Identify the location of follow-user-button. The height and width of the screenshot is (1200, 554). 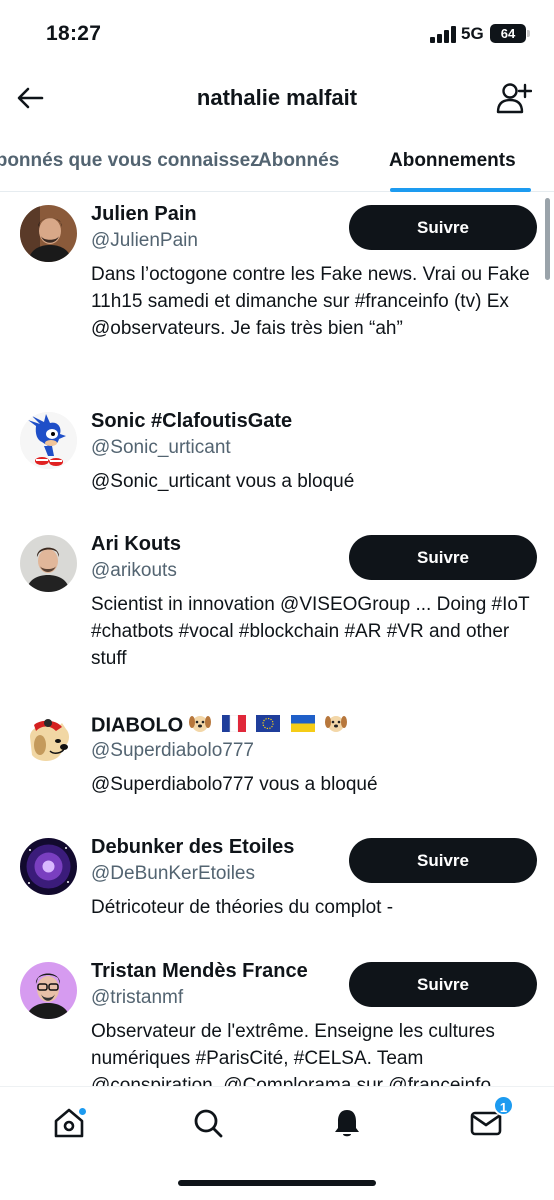
(514, 98).